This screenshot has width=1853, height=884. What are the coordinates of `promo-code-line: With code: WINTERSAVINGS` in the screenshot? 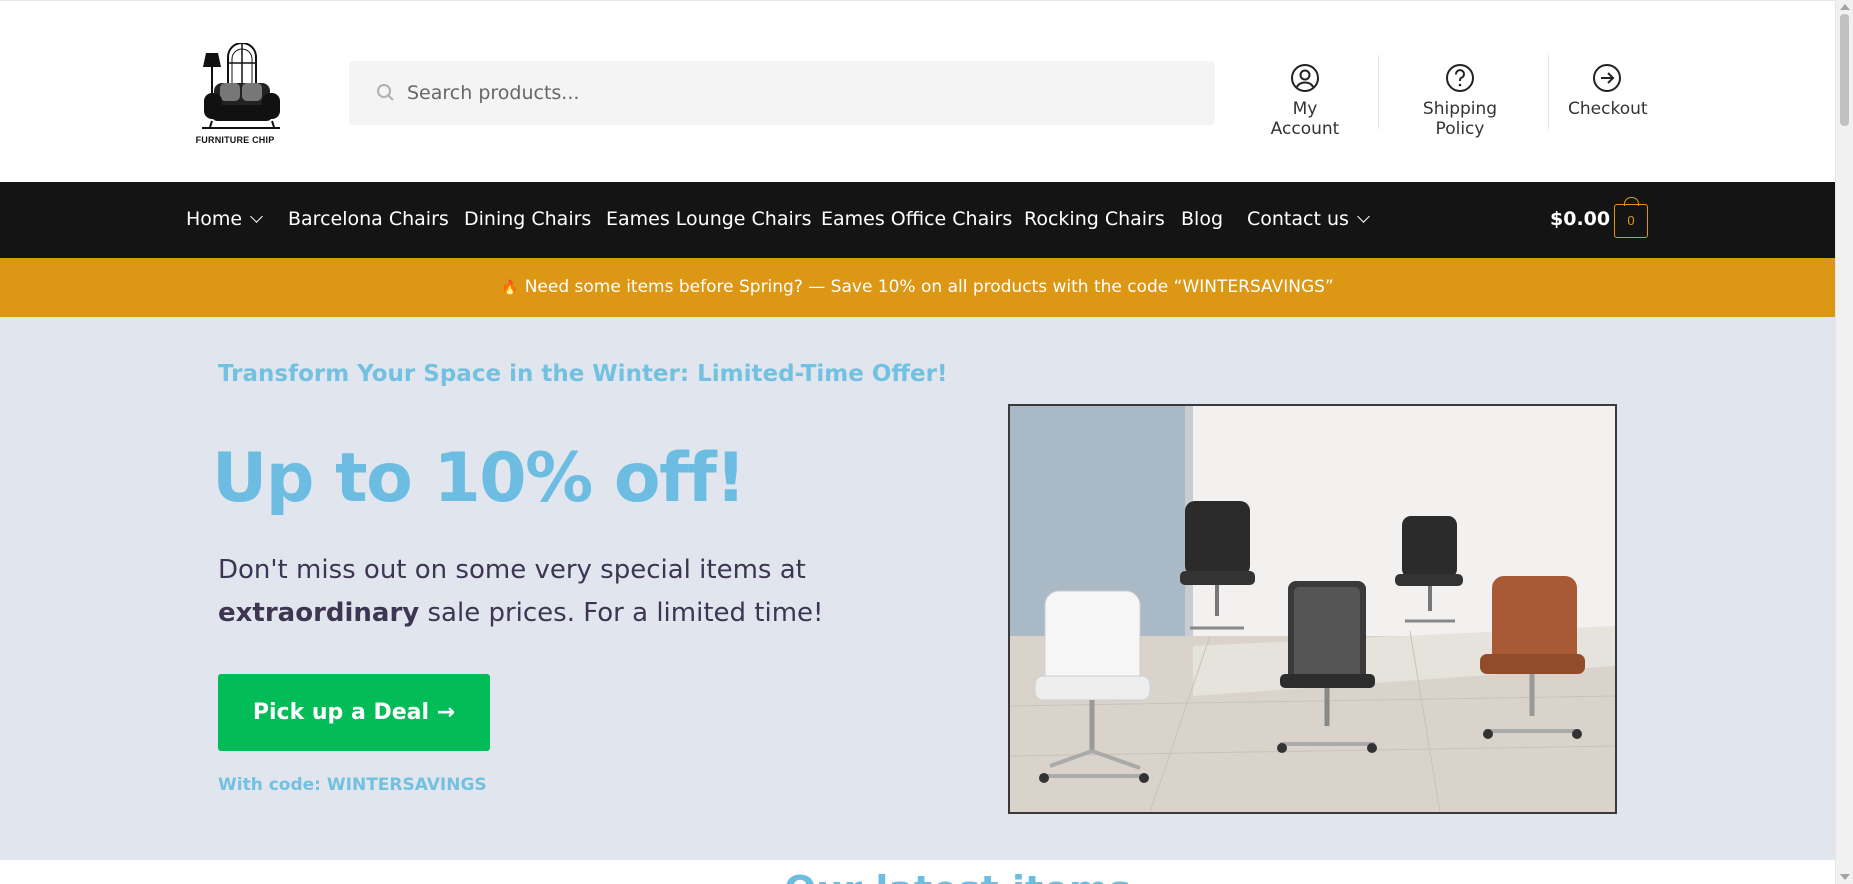 It's located at (352, 785).